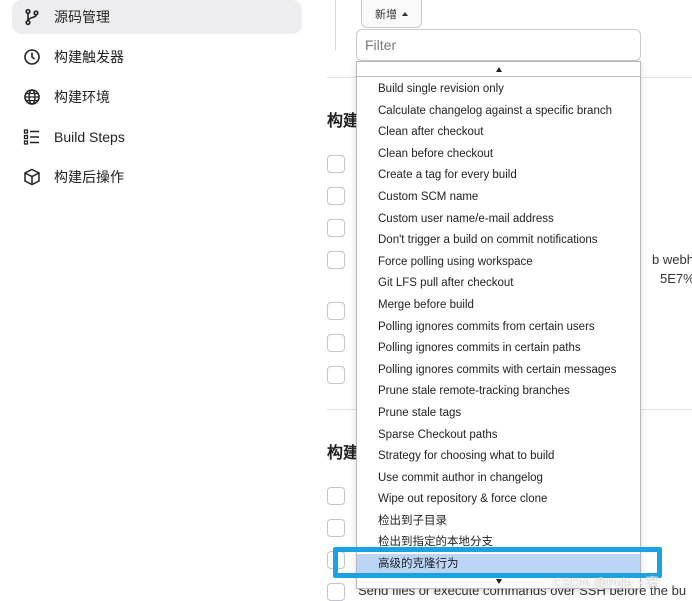  I want to click on sidebar-item-label: 构建环境, so click(82, 97).